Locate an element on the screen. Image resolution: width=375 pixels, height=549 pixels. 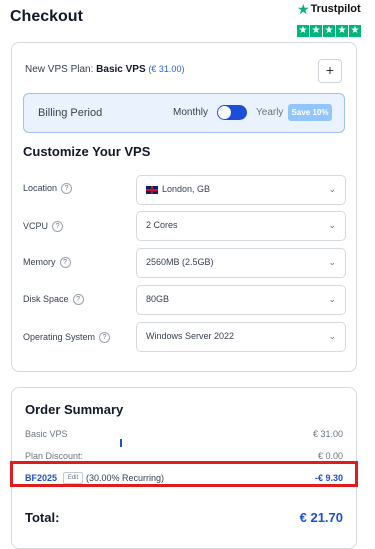
vcpu-select: 2 Cores ⌄ is located at coordinates (241, 226).